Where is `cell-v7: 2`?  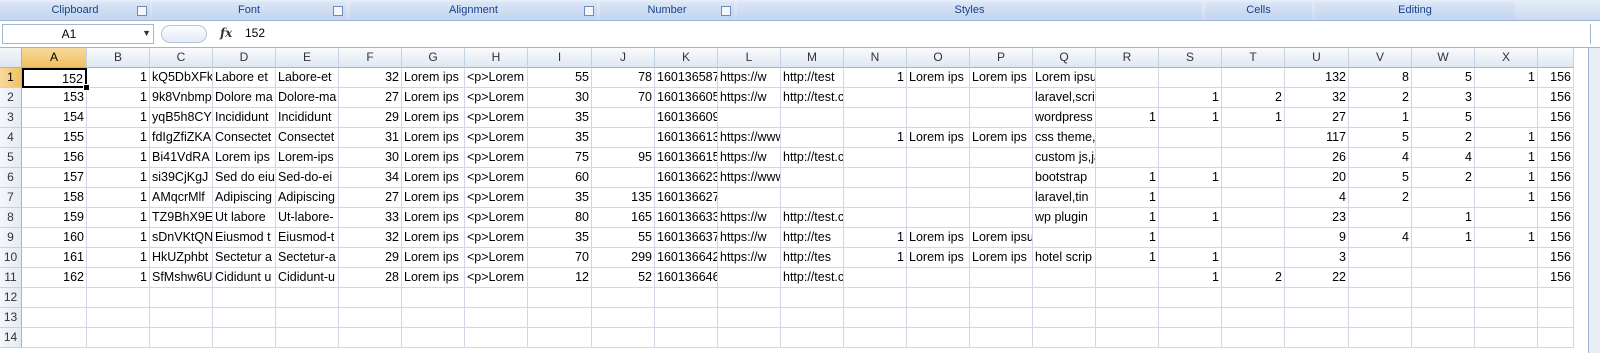 cell-v7: 2 is located at coordinates (1380, 198).